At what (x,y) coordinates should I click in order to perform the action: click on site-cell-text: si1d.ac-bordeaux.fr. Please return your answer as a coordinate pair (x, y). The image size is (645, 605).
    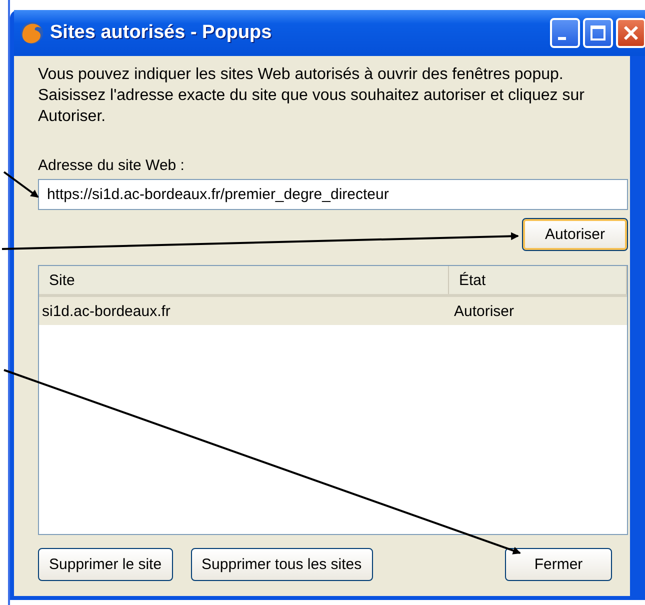
    Looking at the image, I should click on (106, 311).